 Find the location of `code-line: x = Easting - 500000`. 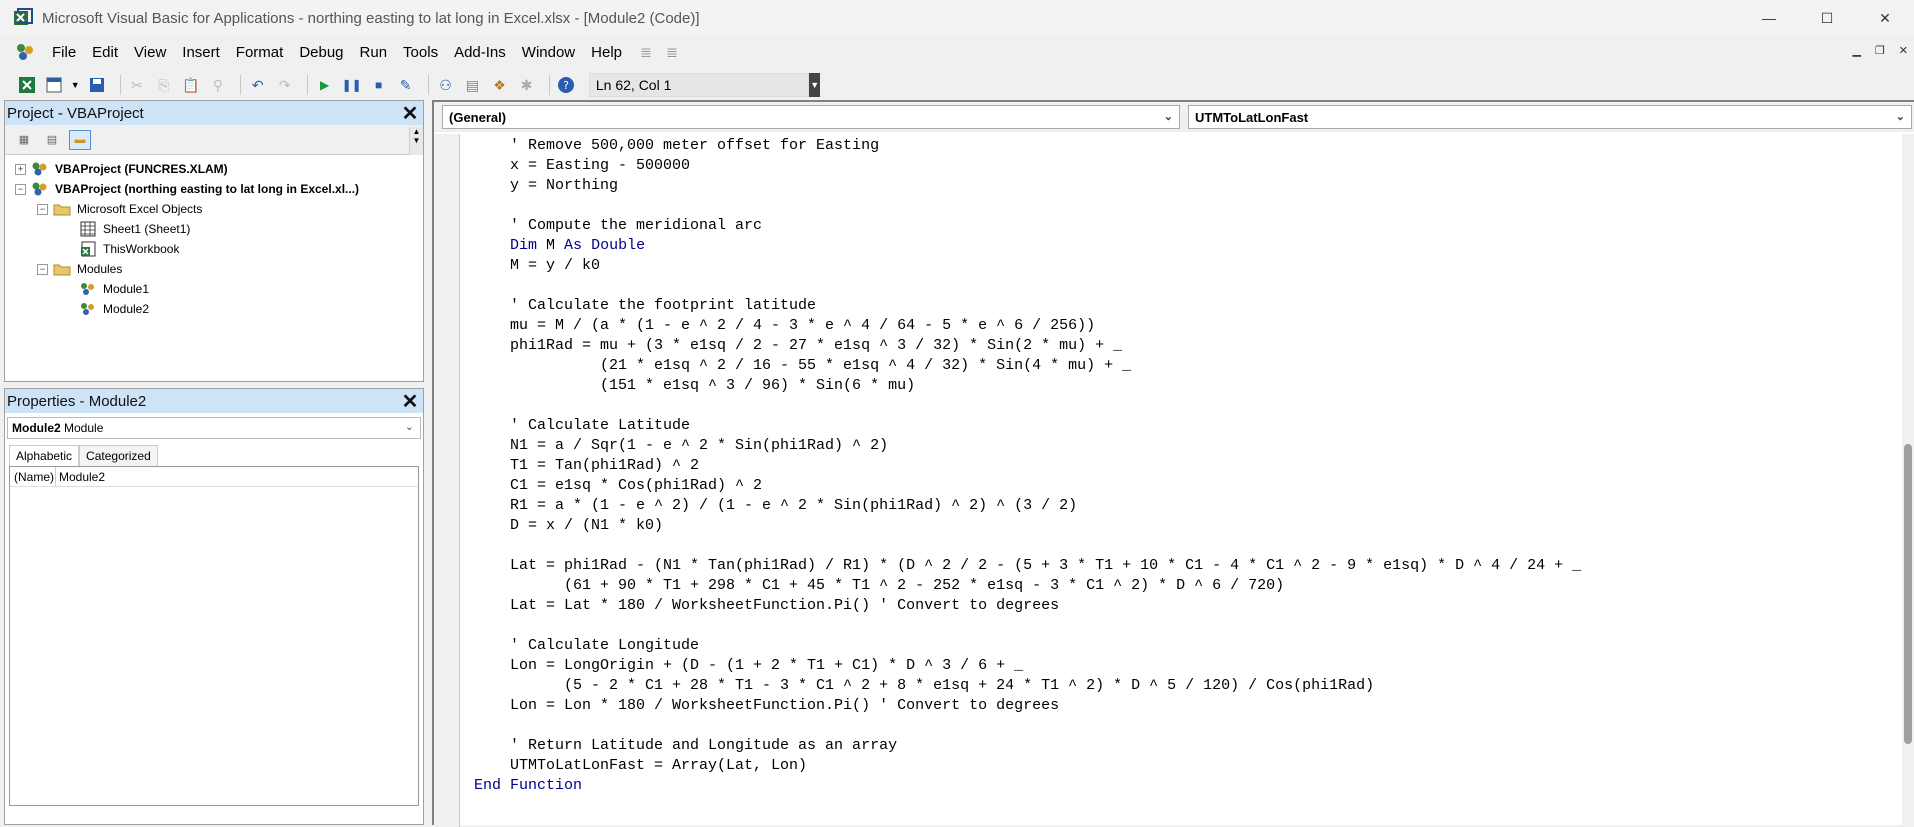

code-line: x = Easting - 500000 is located at coordinates (1027, 166).